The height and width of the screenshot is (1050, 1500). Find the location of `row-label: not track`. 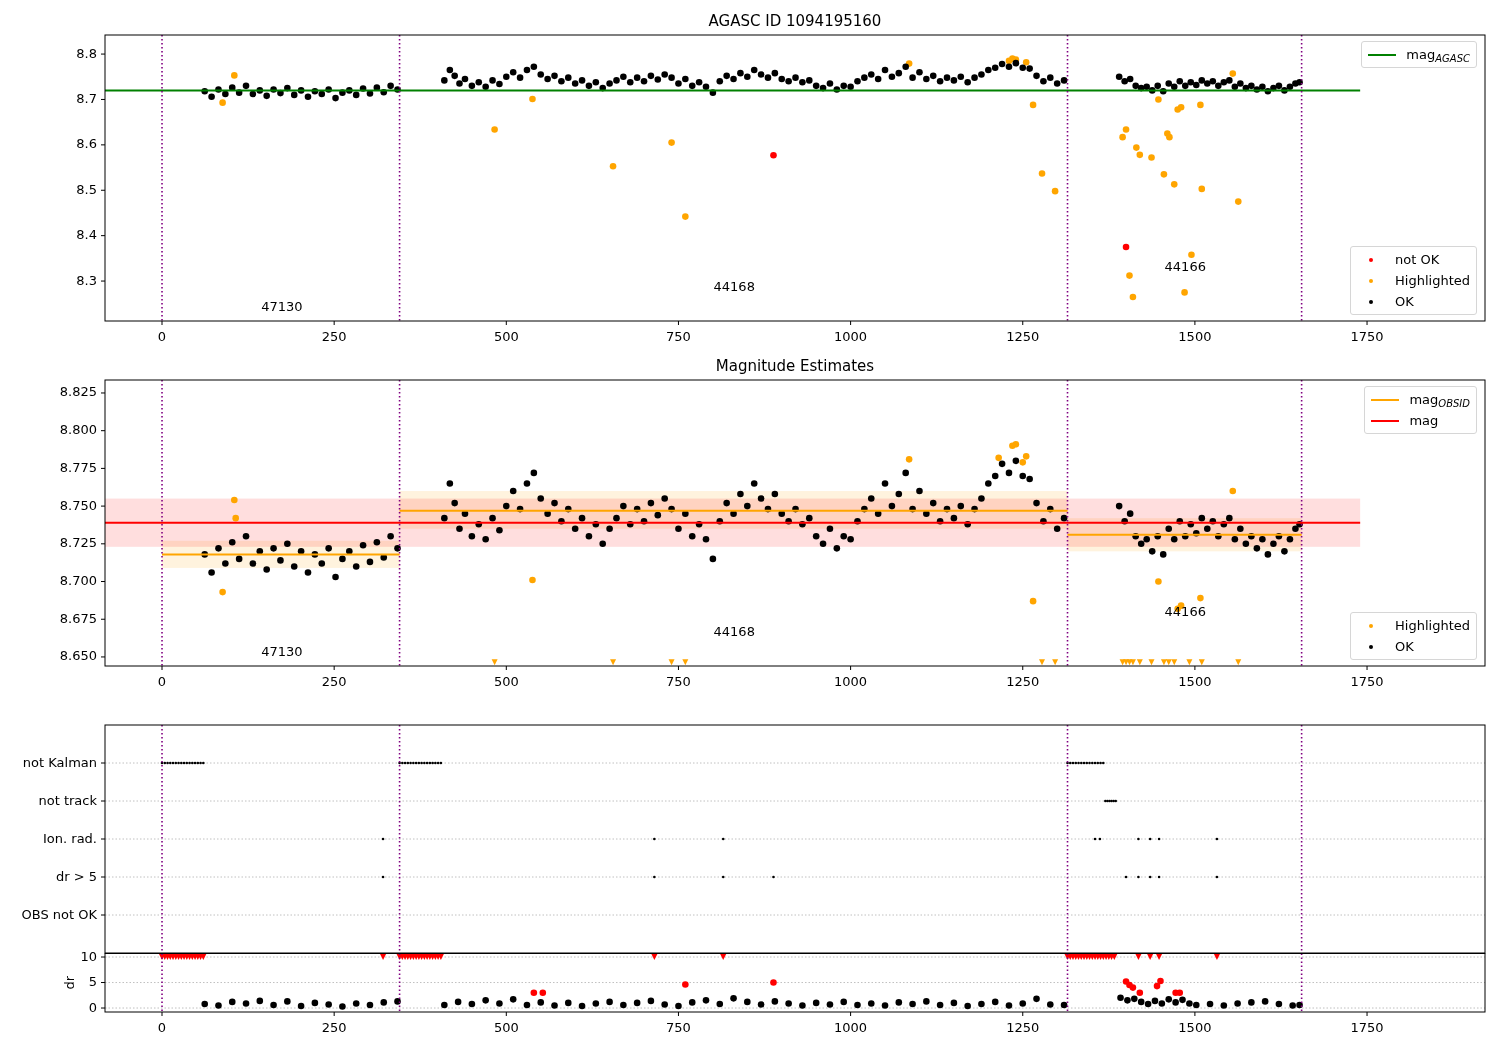

row-label: not track is located at coordinates (67, 800).